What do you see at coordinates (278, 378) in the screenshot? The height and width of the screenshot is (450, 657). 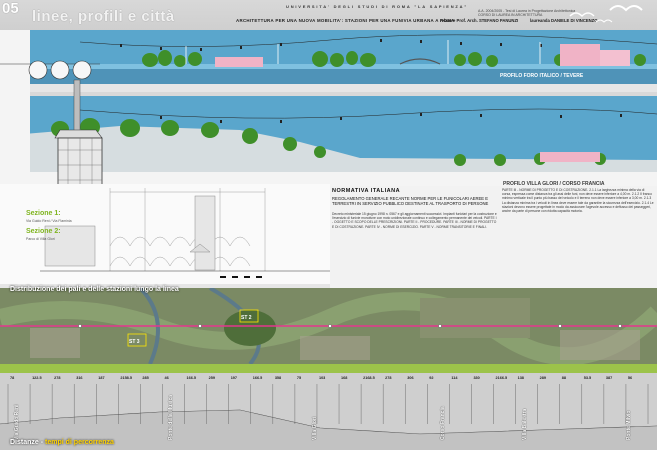 I see `distance-value: 358` at bounding box center [278, 378].